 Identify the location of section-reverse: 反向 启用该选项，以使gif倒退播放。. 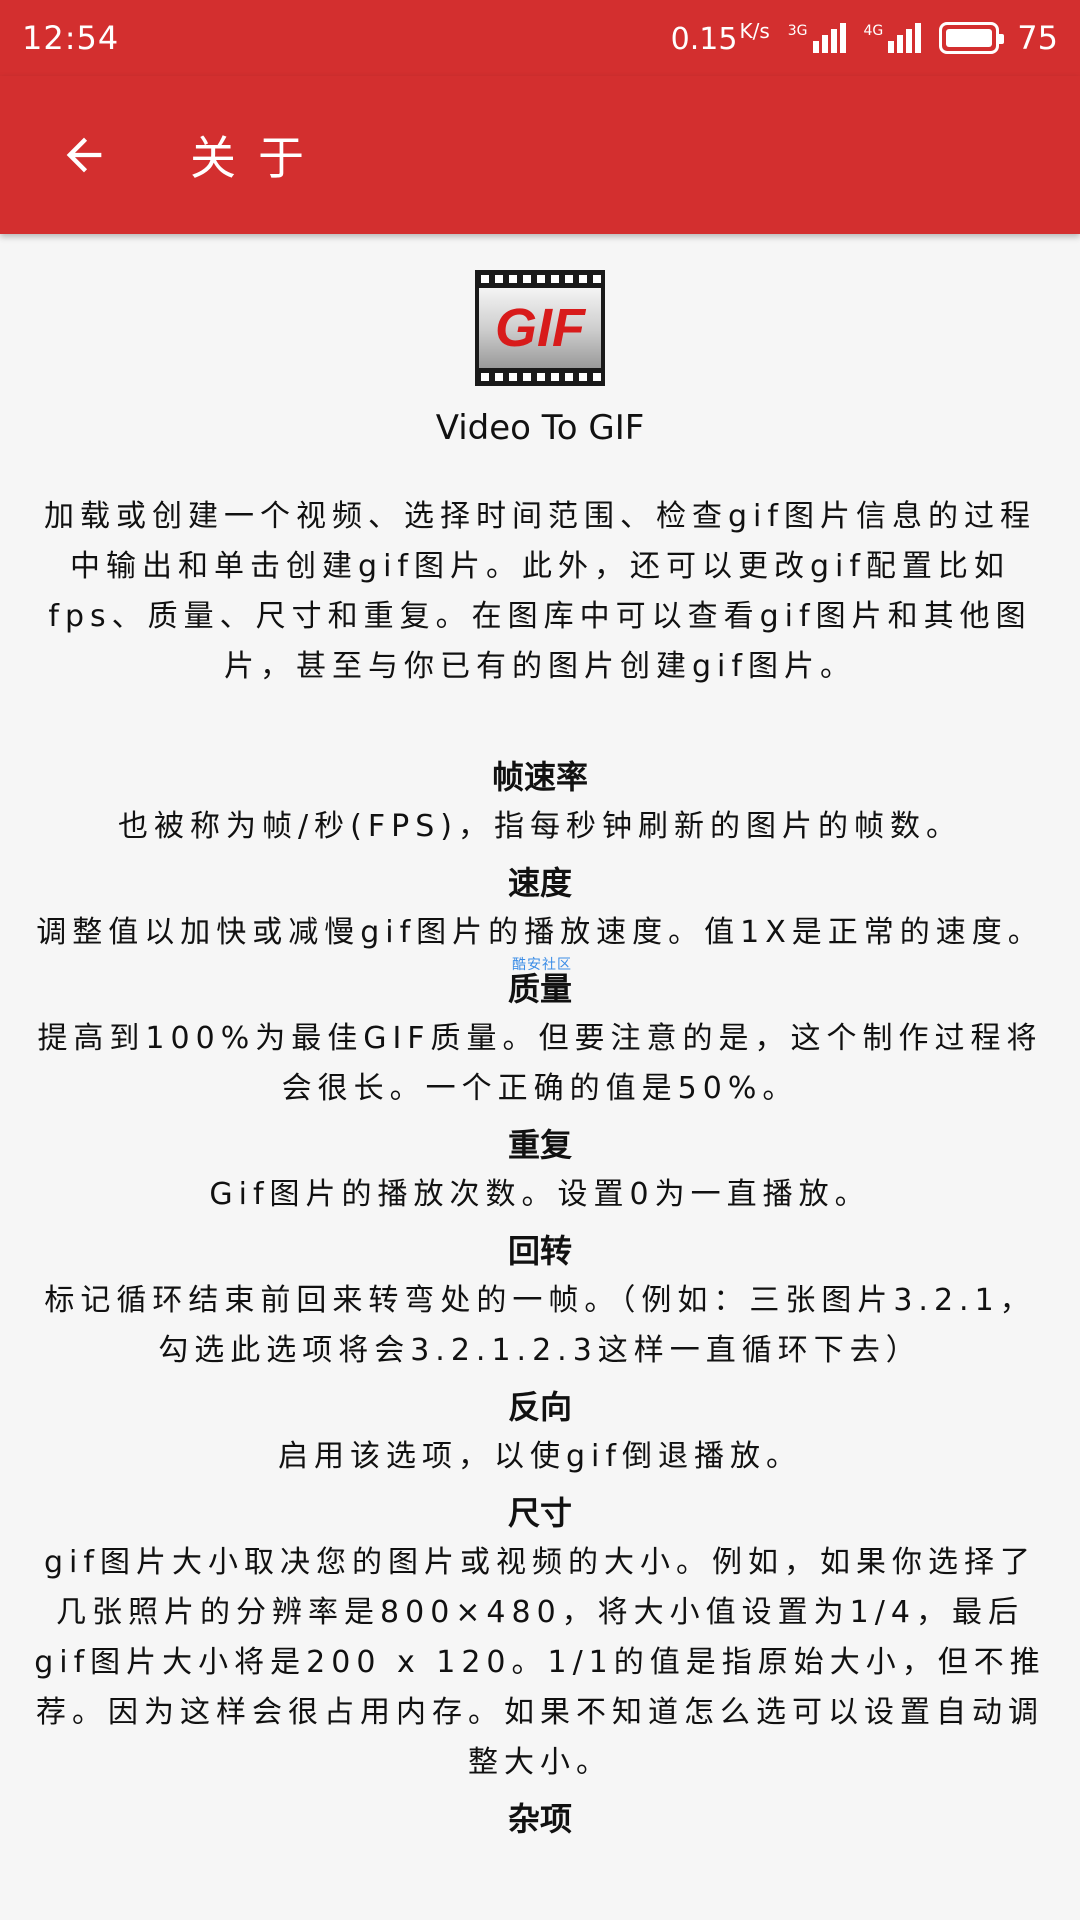
(540, 1432).